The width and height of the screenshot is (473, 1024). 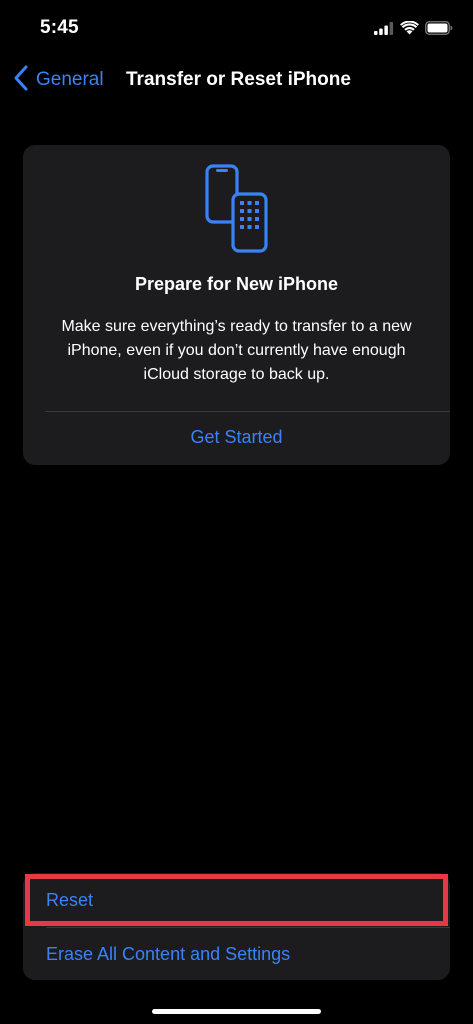 I want to click on back-button: General, so click(x=58, y=80).